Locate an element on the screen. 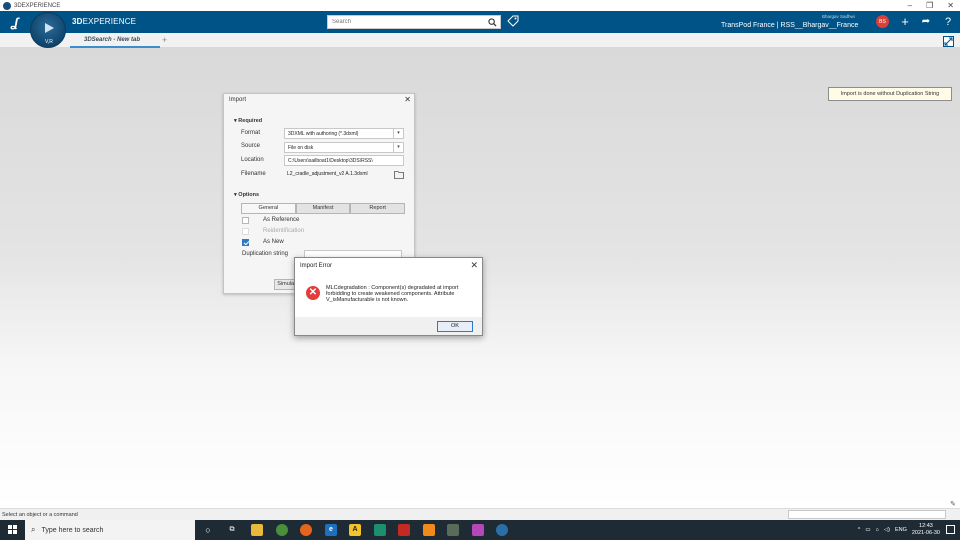 The image size is (960, 540). as-reference-checkbox is located at coordinates (245, 220).